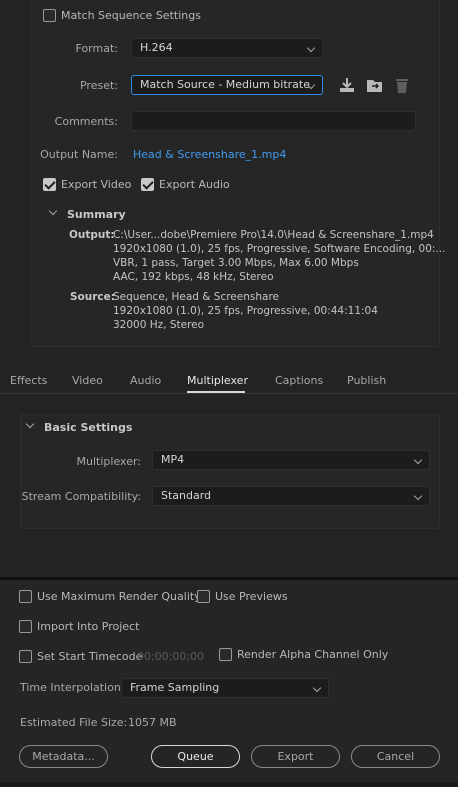 The image size is (458, 787). Describe the element at coordinates (203, 596) in the screenshot. I see `use-previews-checkbox` at that location.